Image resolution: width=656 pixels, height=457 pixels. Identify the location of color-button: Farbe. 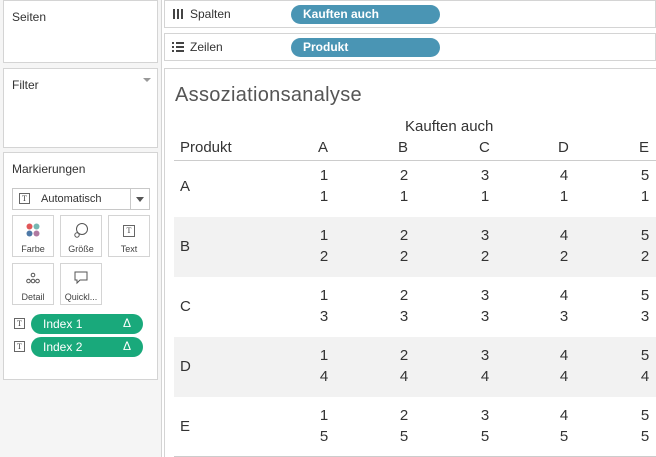
(33, 236).